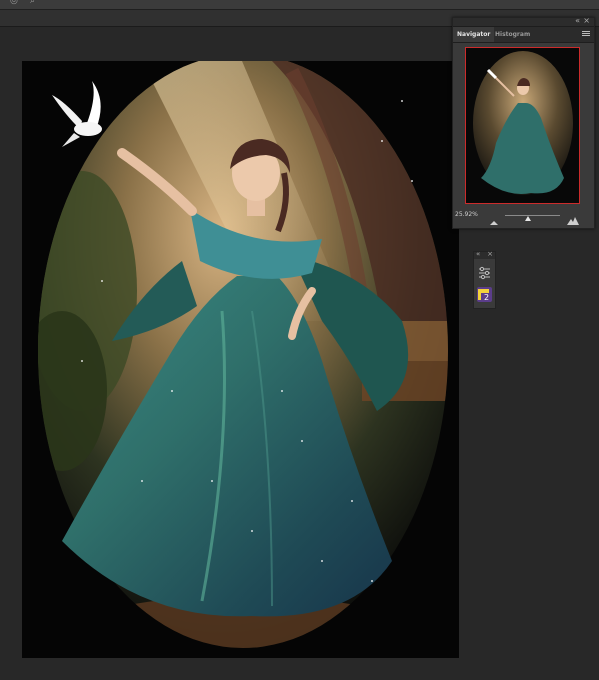 The image size is (599, 680). Describe the element at coordinates (528, 218) in the screenshot. I see `zoom-slider-thumb` at that location.